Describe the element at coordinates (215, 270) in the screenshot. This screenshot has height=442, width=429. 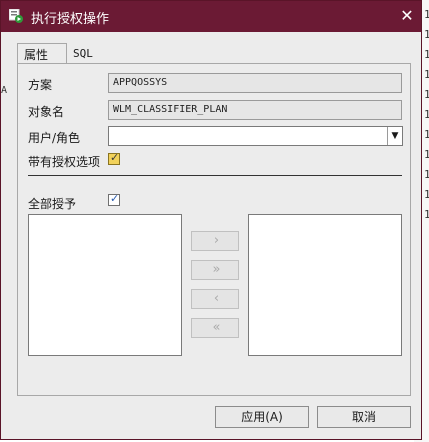
I see `move-all-right-button: »` at that location.